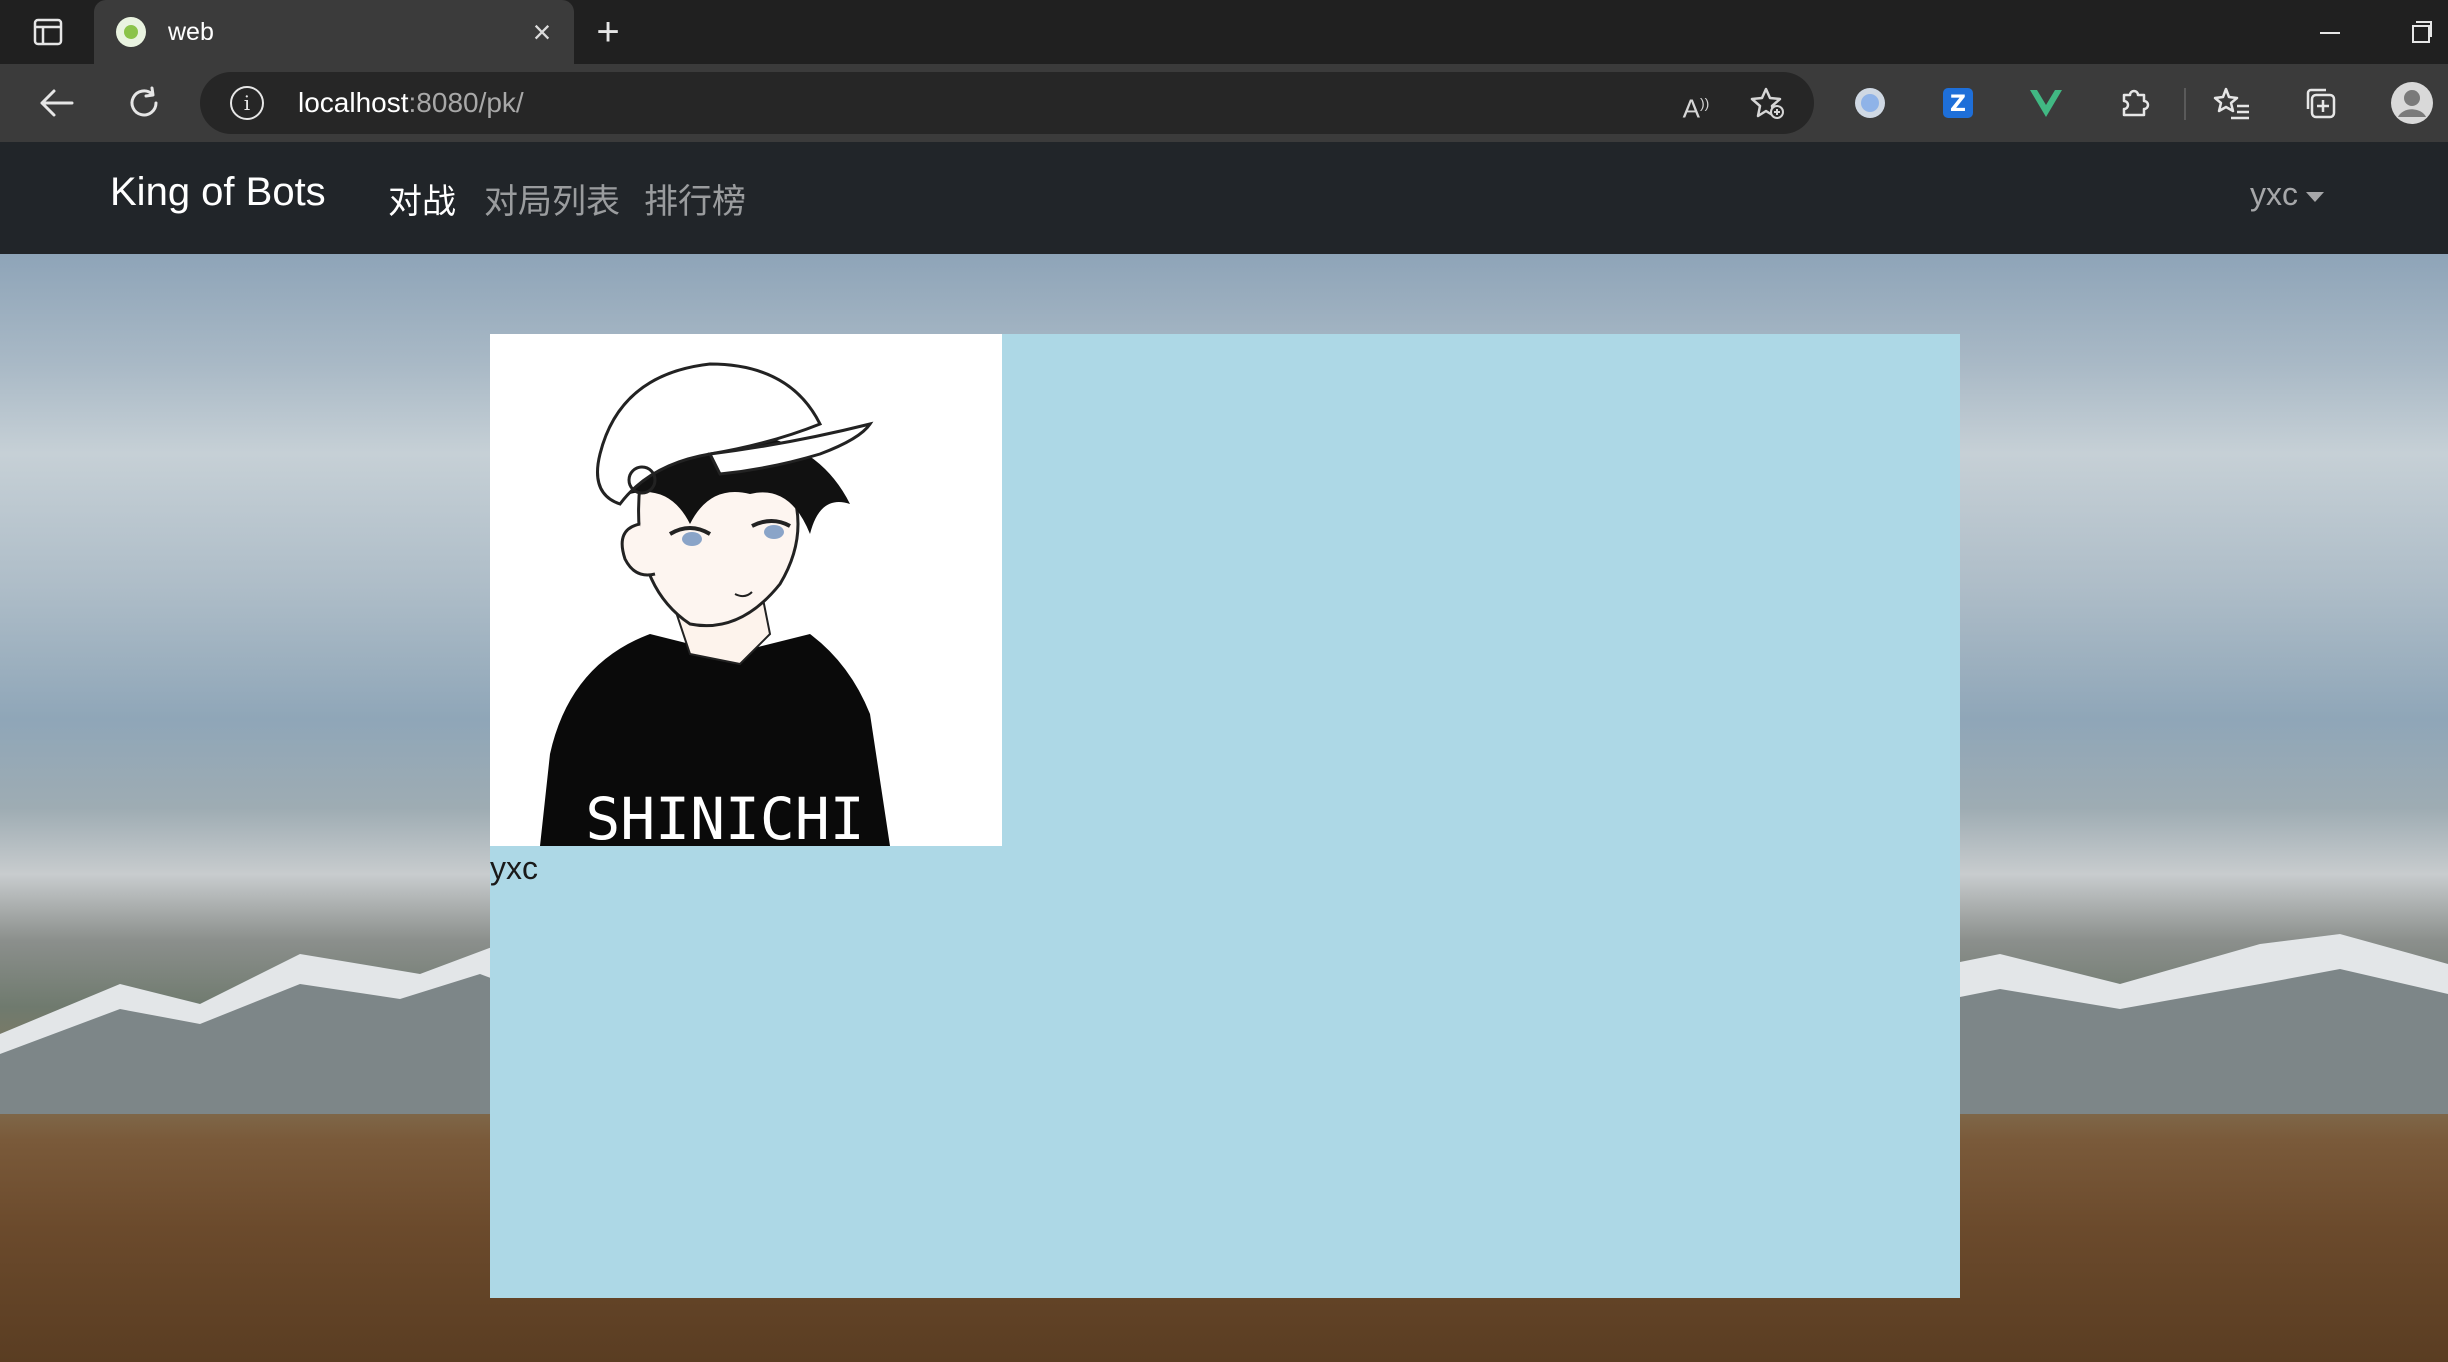  What do you see at coordinates (514, 868) in the screenshot?
I see `player-username: yxc` at bounding box center [514, 868].